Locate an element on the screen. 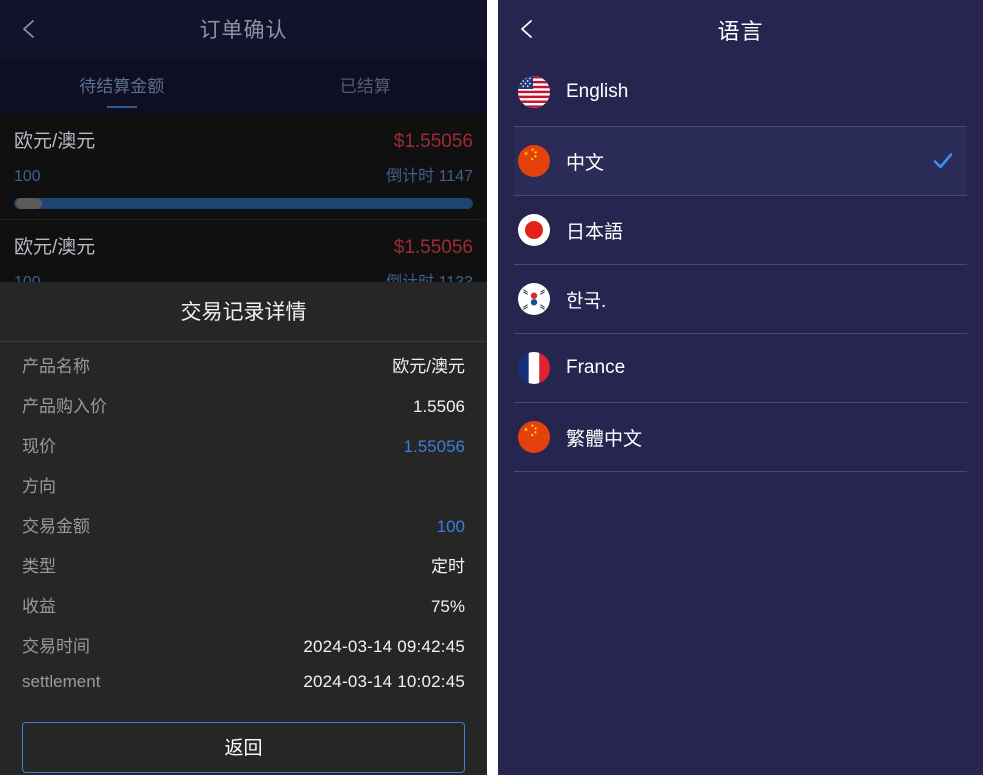 The width and height of the screenshot is (983, 775). right-header: 语言 is located at coordinates (740, 29).